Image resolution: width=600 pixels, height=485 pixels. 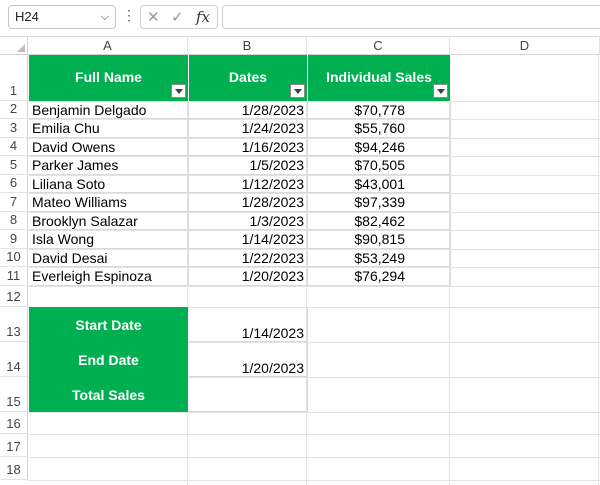 What do you see at coordinates (27, 16) in the screenshot?
I see `name-box-value: H24` at bounding box center [27, 16].